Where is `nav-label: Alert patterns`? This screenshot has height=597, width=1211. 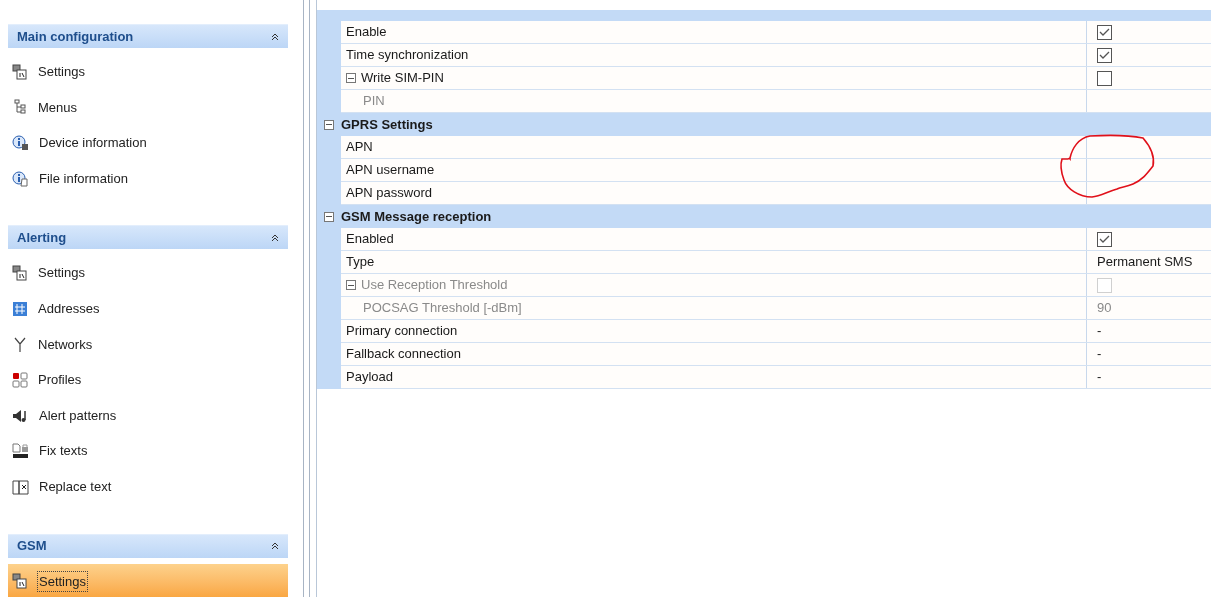 nav-label: Alert patterns is located at coordinates (78, 415).